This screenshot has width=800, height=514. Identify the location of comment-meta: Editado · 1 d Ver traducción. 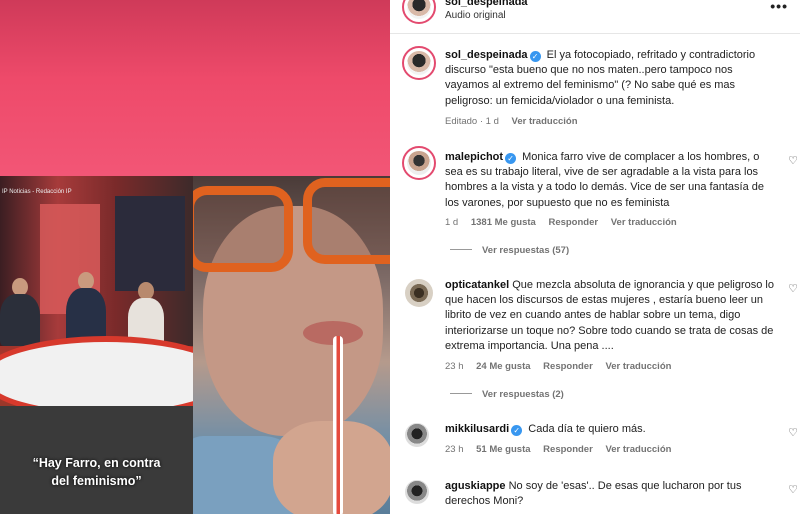
(516, 121).